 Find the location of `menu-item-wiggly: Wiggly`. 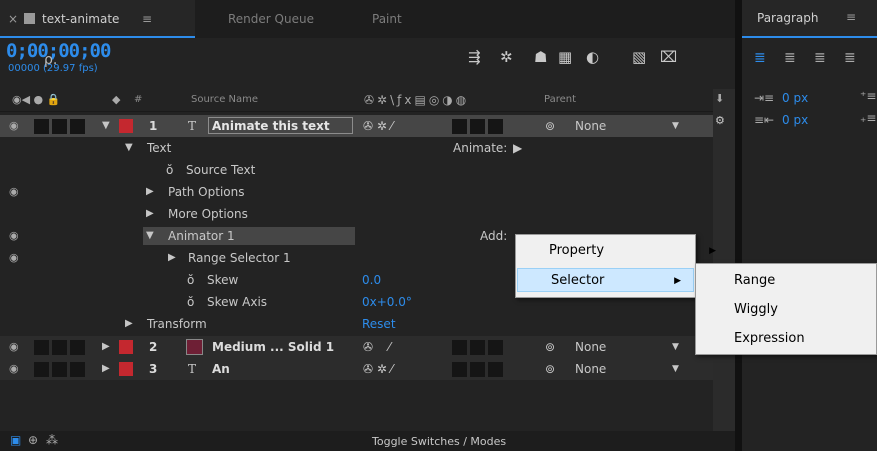

menu-item-wiggly: Wiggly is located at coordinates (786, 310).